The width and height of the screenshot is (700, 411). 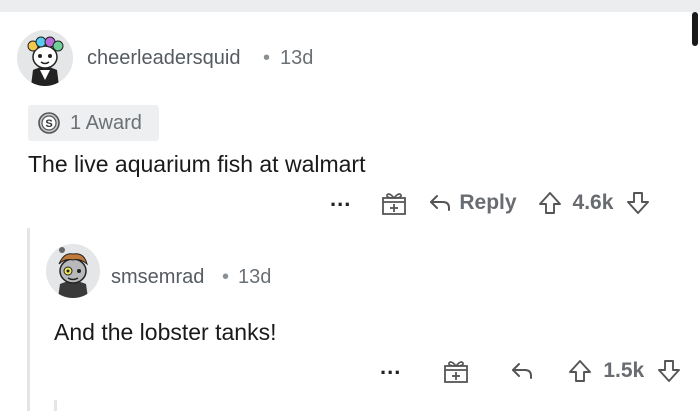 I want to click on award-badge: S 1 Award, so click(x=93, y=123).